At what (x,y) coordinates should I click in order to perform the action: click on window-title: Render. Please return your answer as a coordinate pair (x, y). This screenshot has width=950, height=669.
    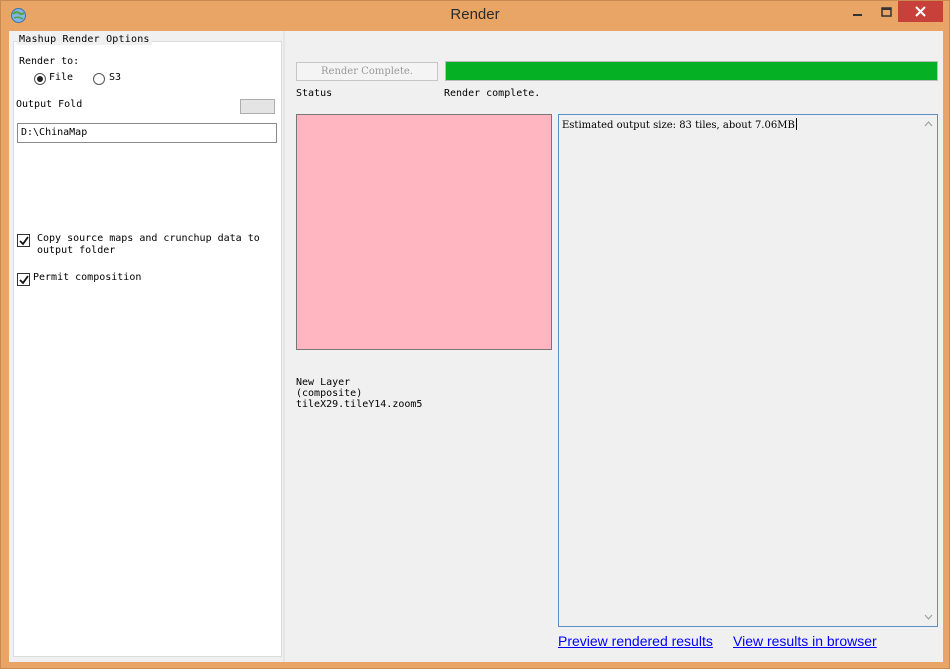
    Looking at the image, I should click on (475, 14).